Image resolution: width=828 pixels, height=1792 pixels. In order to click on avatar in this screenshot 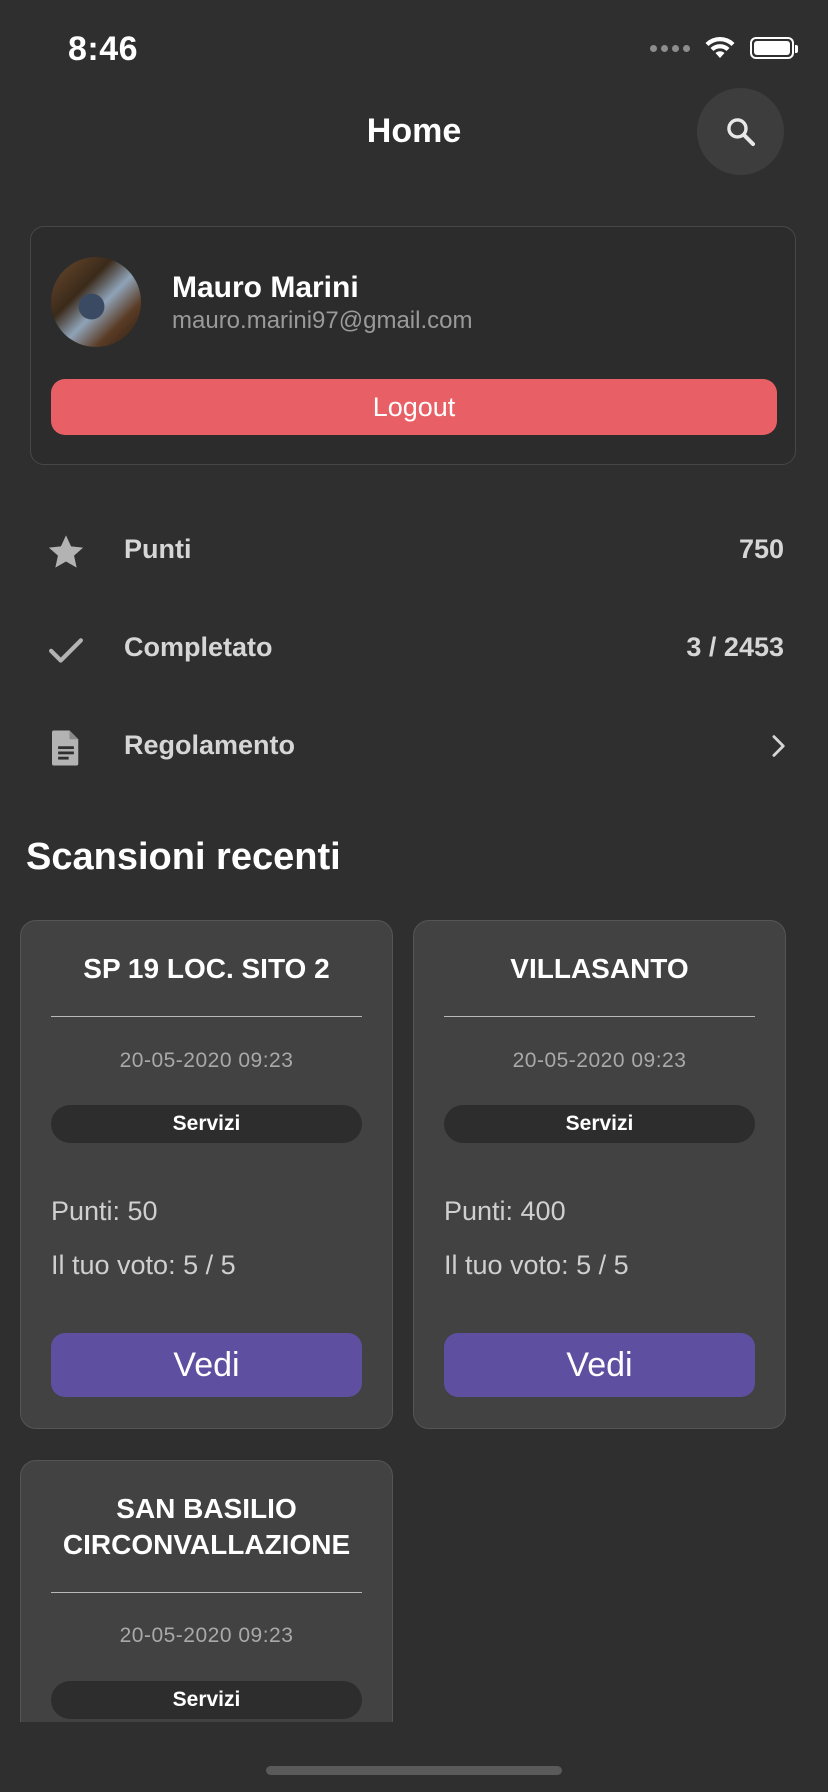, I will do `click(96, 302)`.